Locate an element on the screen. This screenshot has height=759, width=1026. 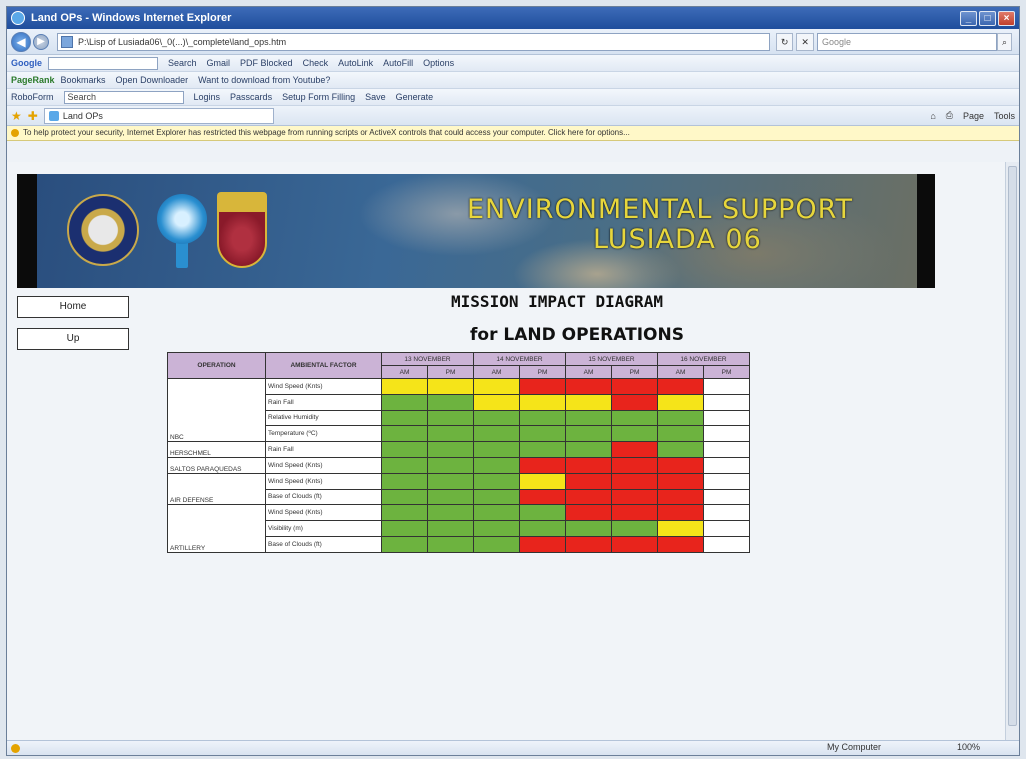
print-cmd-icon: ⎙ is located at coordinates (949, 115).